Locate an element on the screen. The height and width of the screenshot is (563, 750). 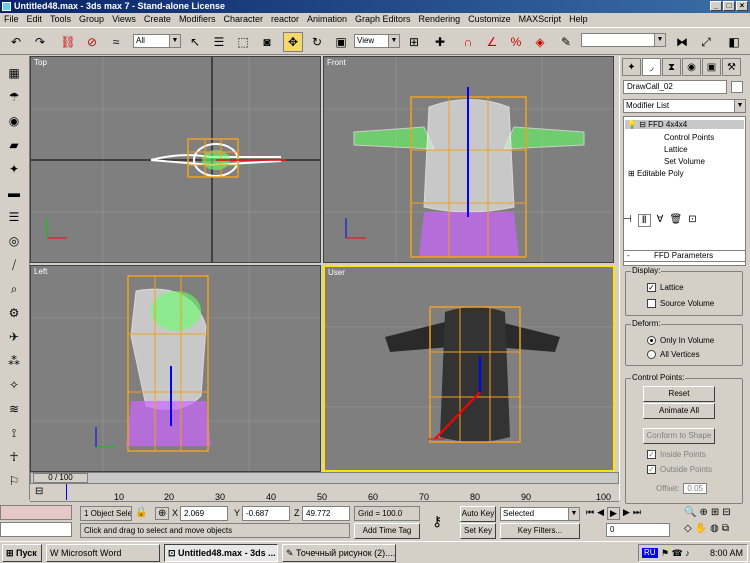
lattice-checkbox: ✓ Lattice is located at coordinates (665, 287).